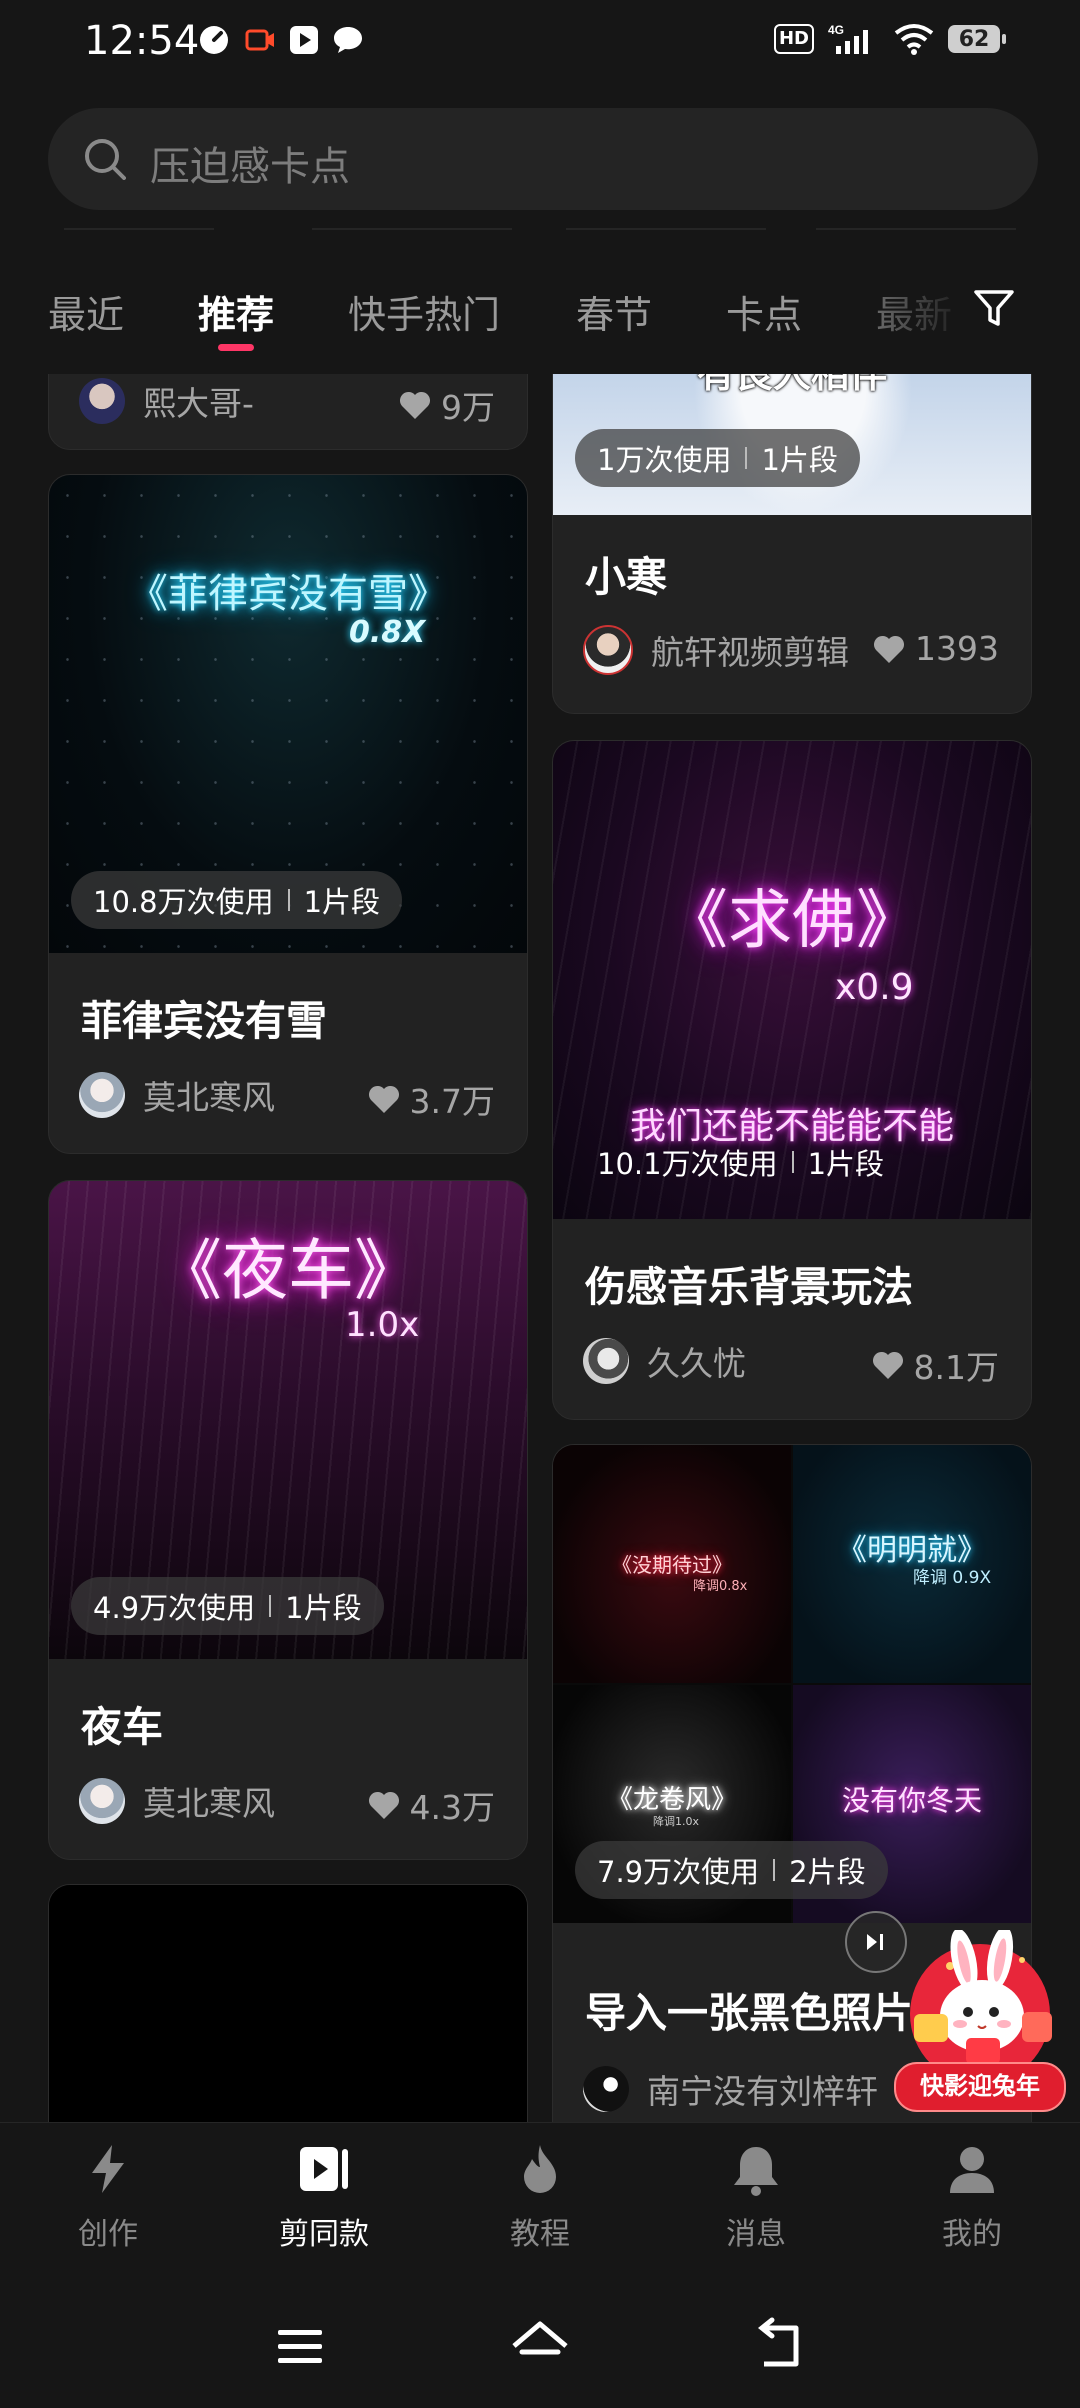 The image size is (1080, 2408). What do you see at coordinates (105, 159) in the screenshot?
I see `search-icon` at bounding box center [105, 159].